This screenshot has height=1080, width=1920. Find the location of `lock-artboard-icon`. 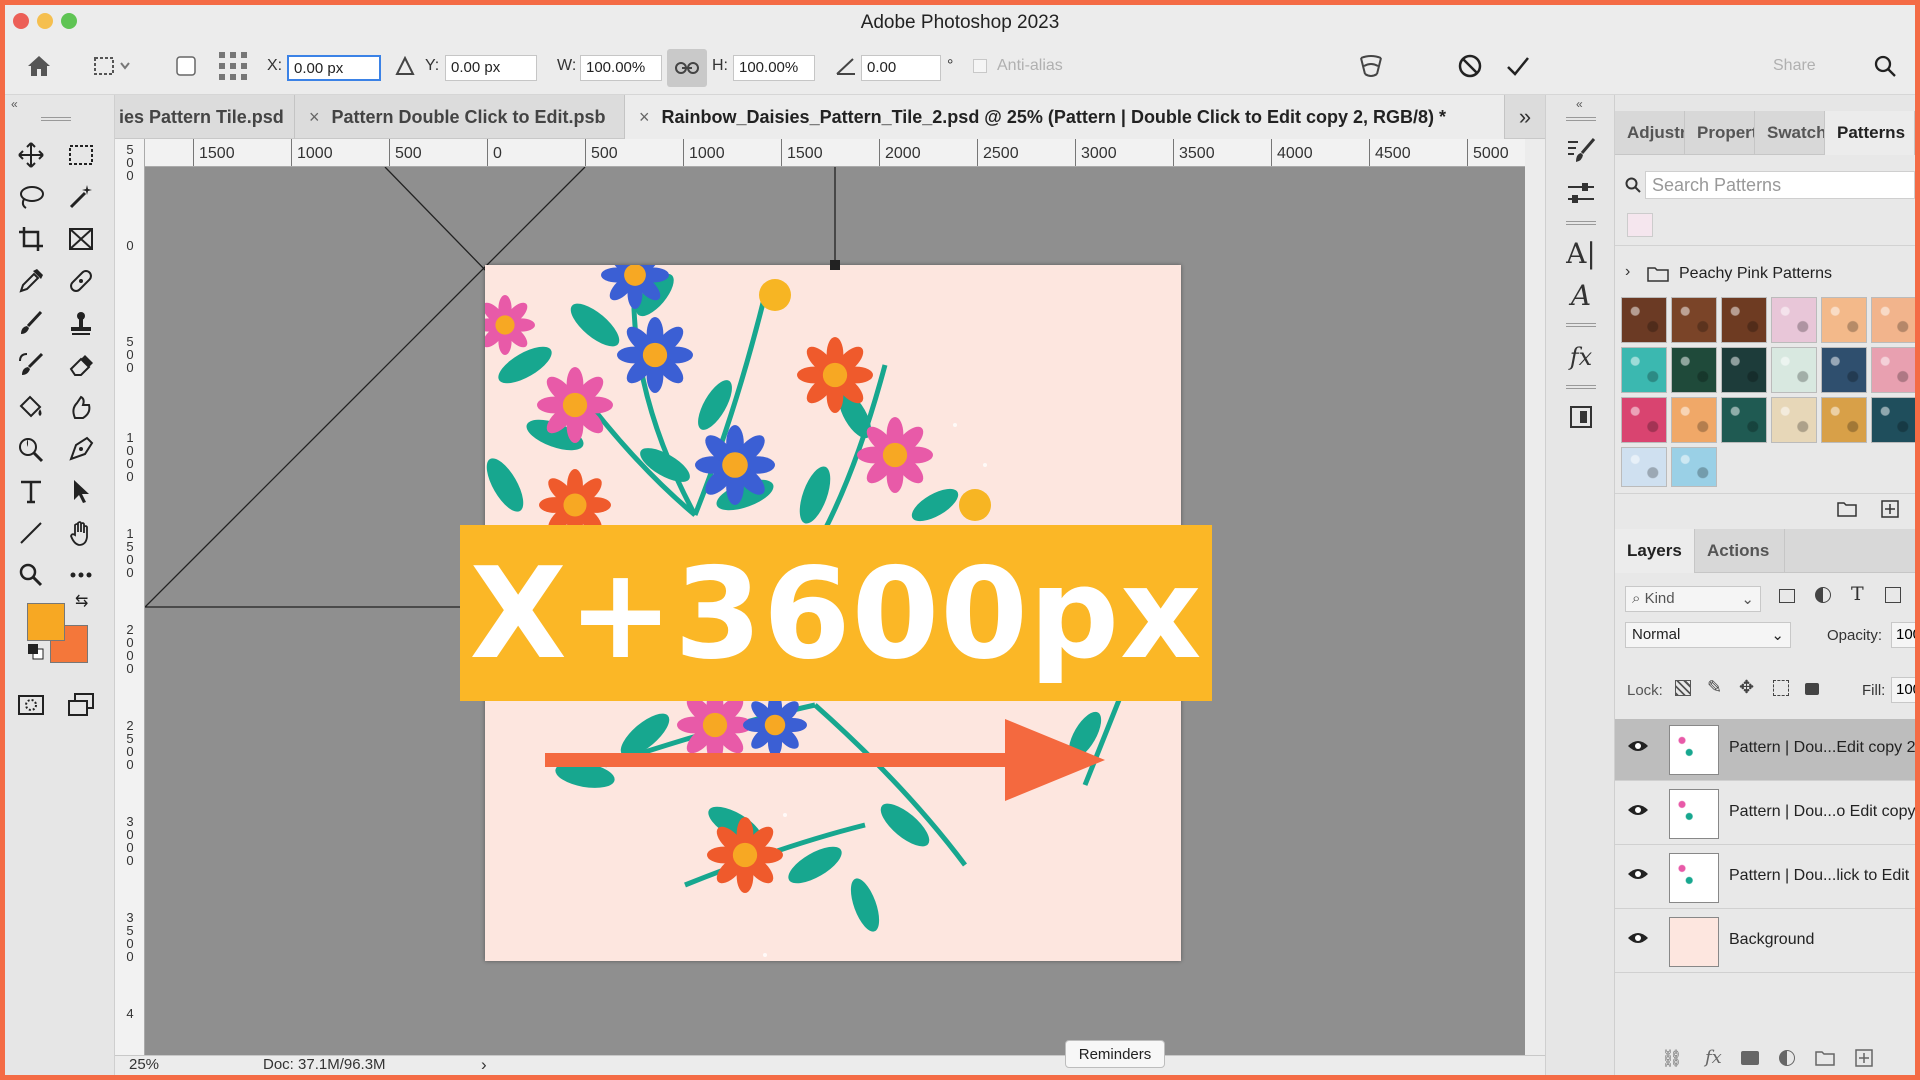

lock-artboard-icon is located at coordinates (1781, 688).